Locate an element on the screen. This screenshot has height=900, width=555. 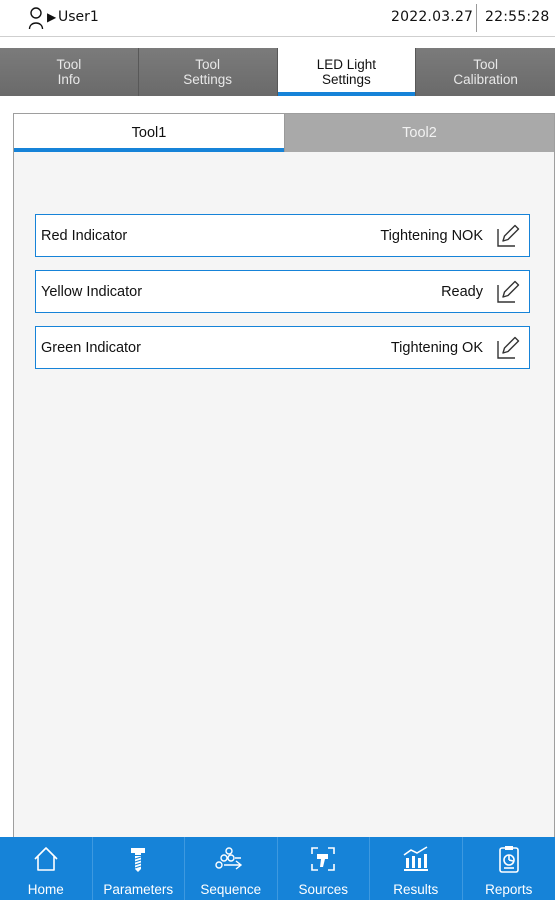
tool-subtab-bar: Tool1 Tool2 is located at coordinates (284, 133).